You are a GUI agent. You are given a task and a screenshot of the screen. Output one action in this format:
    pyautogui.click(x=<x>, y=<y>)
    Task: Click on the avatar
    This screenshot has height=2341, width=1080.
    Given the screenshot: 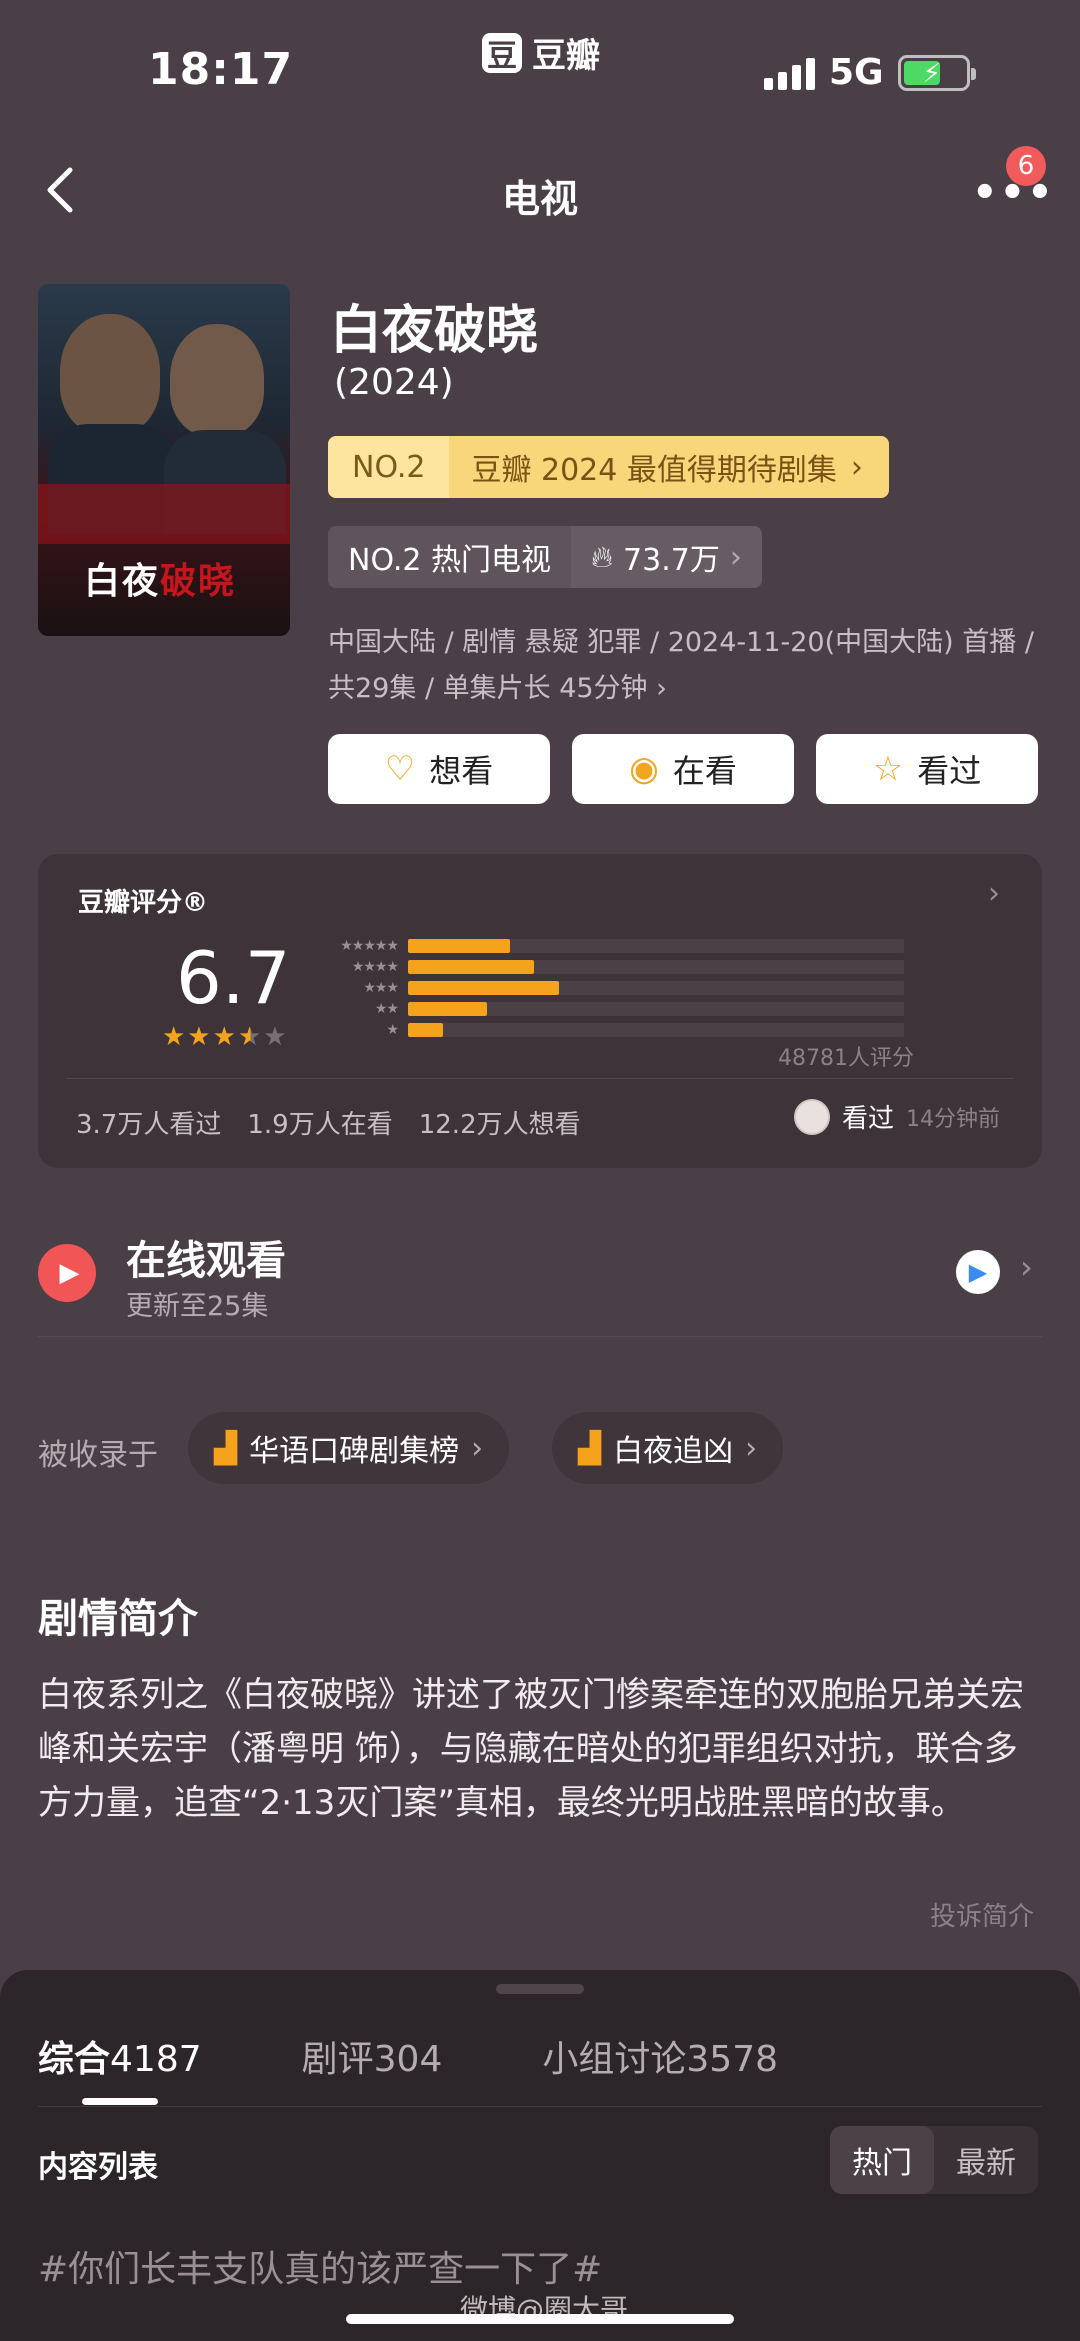 What is the action you would take?
    pyautogui.click(x=812, y=1116)
    